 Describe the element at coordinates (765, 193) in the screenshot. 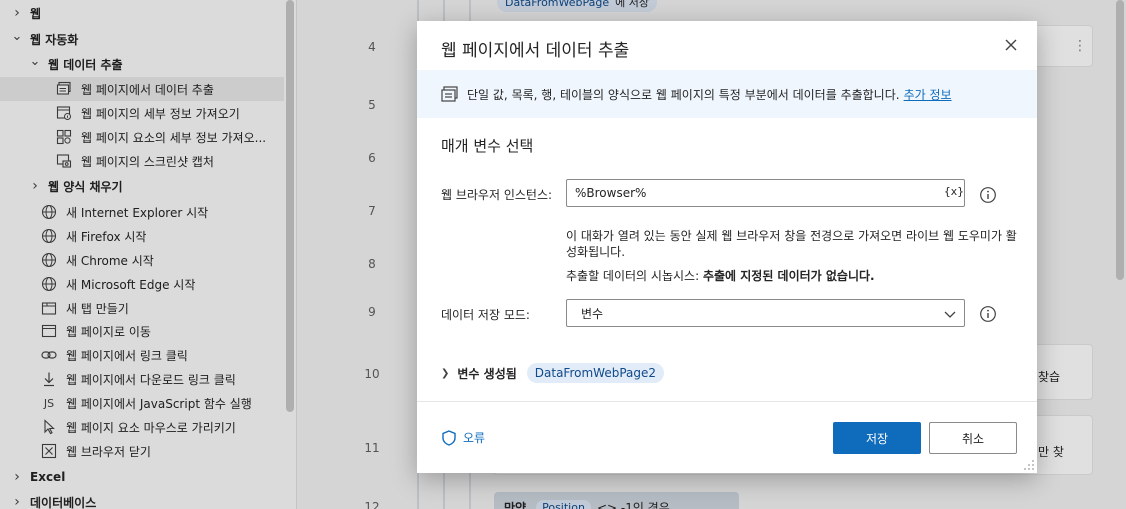

I see `browser-instance-input` at that location.